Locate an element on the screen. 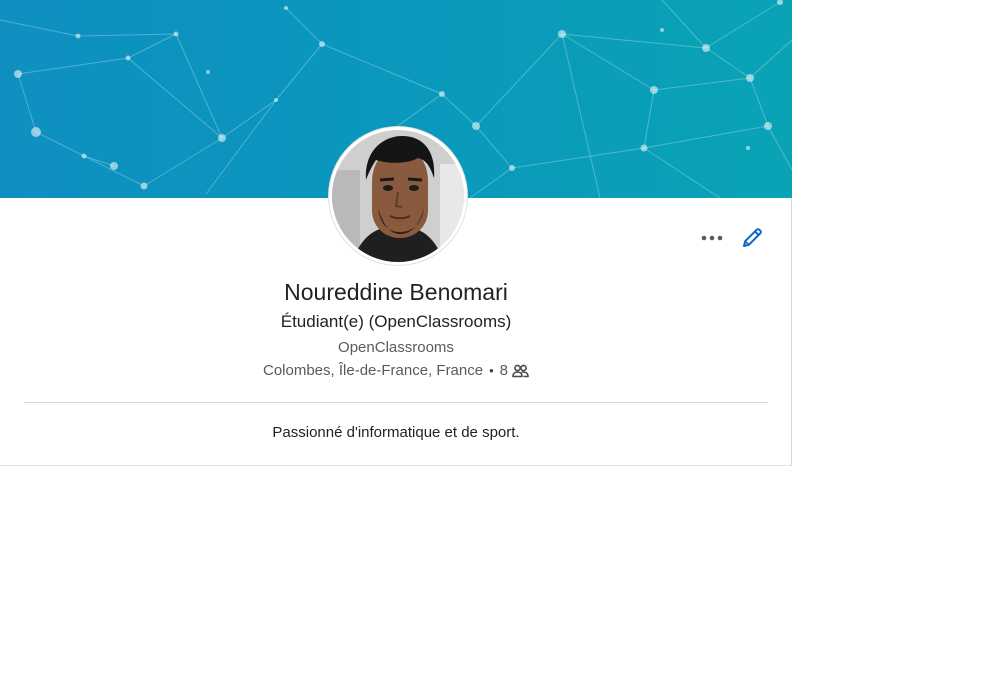 The height and width of the screenshot is (681, 984). edit-profile-button is located at coordinates (752, 238).